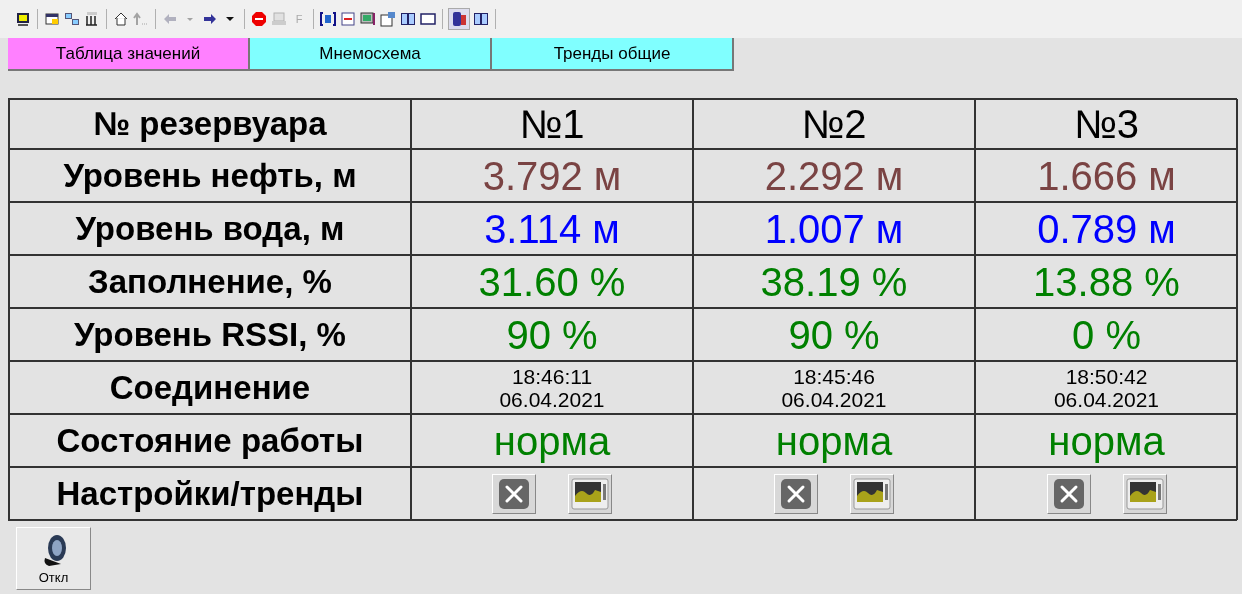 This screenshot has width=1242, height=594. I want to click on monitor-icon, so click(23, 19).